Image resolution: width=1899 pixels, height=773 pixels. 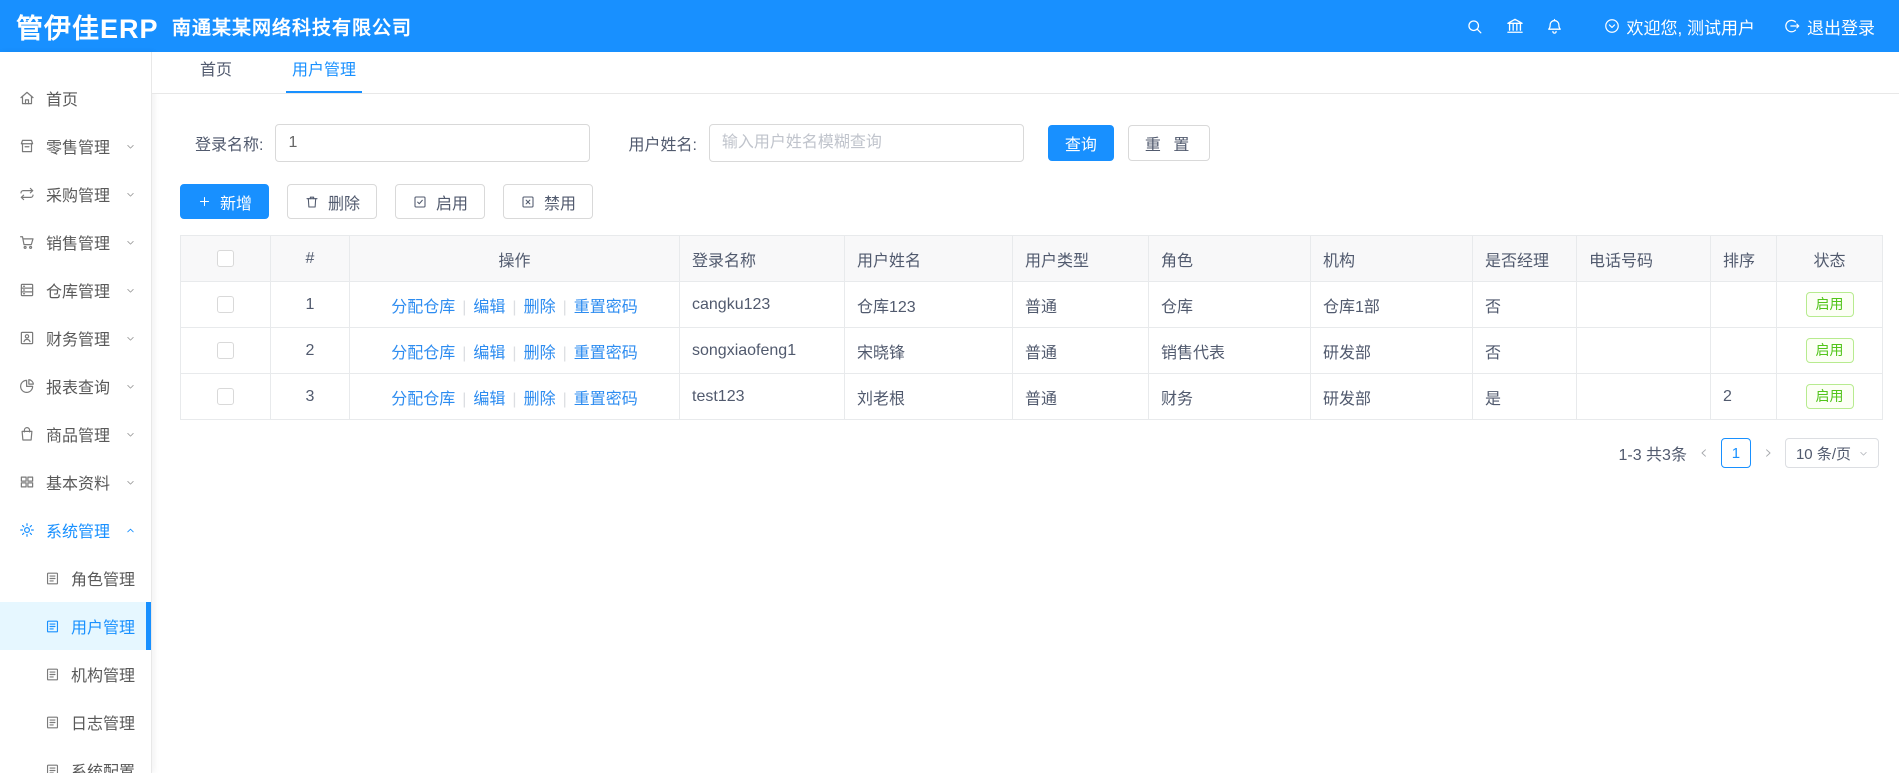 I want to click on page-size-select: 10 条/页, so click(x=1831, y=453).